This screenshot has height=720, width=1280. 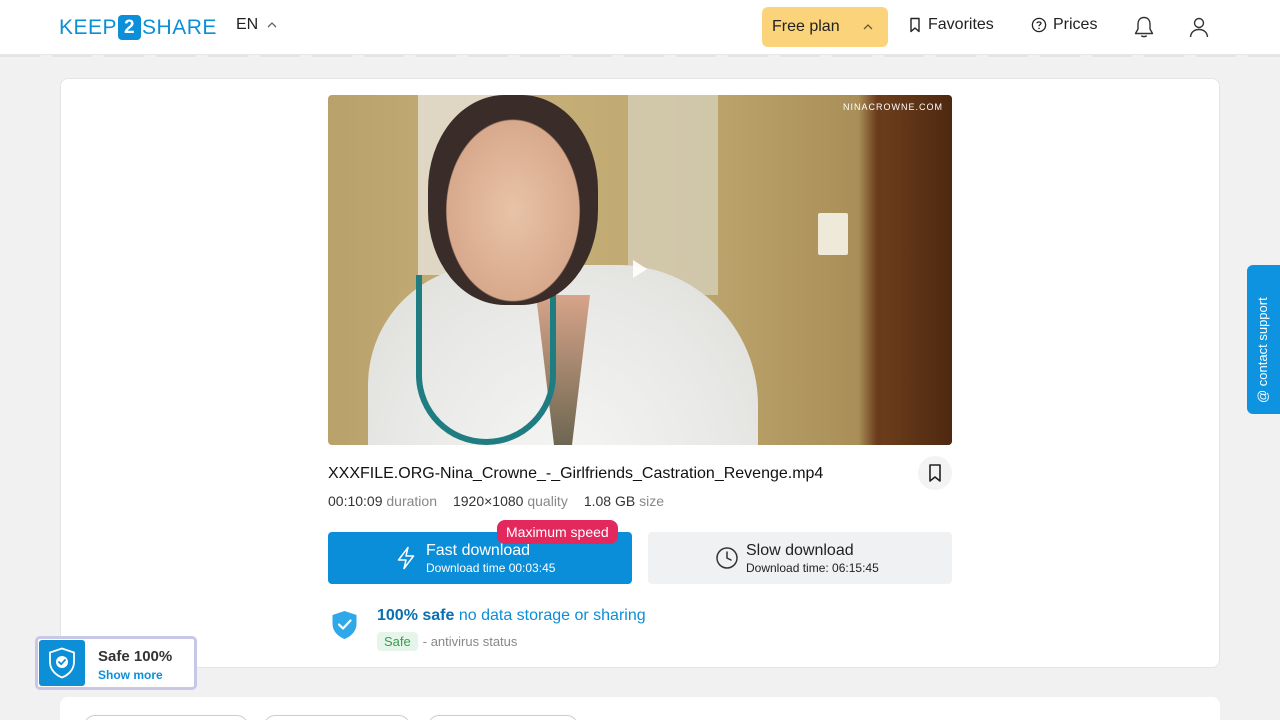 What do you see at coordinates (135, 656) in the screenshot?
I see `safe-popup-title: Safe 100%` at bounding box center [135, 656].